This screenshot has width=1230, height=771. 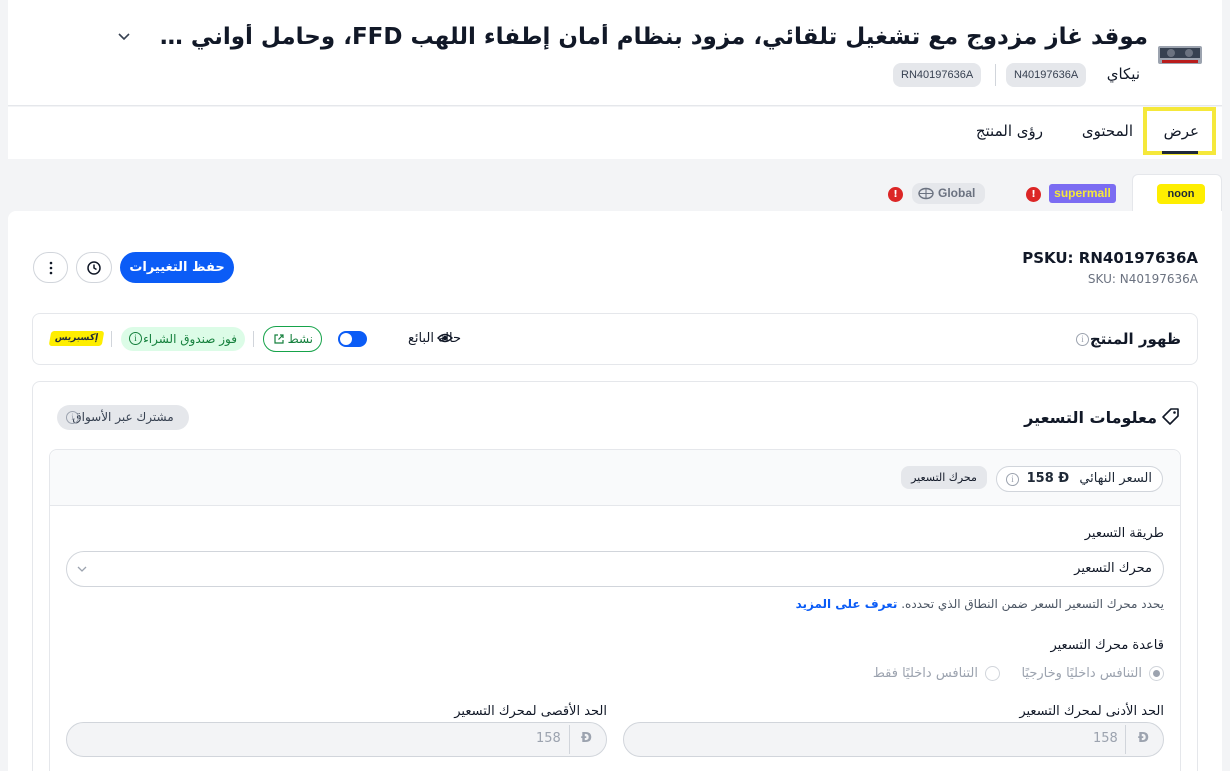 I want to click on psku-label: PSKU: RN40197636A, so click(x=1110, y=258).